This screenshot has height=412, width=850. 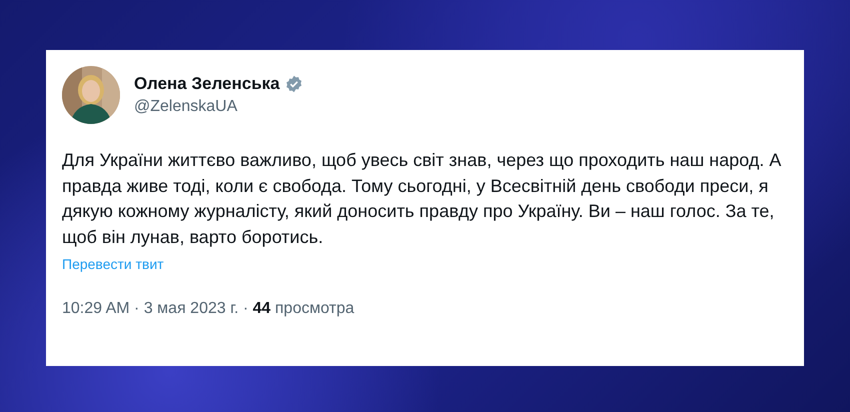 What do you see at coordinates (113, 264) in the screenshot?
I see `translate-link: Перевести твит` at bounding box center [113, 264].